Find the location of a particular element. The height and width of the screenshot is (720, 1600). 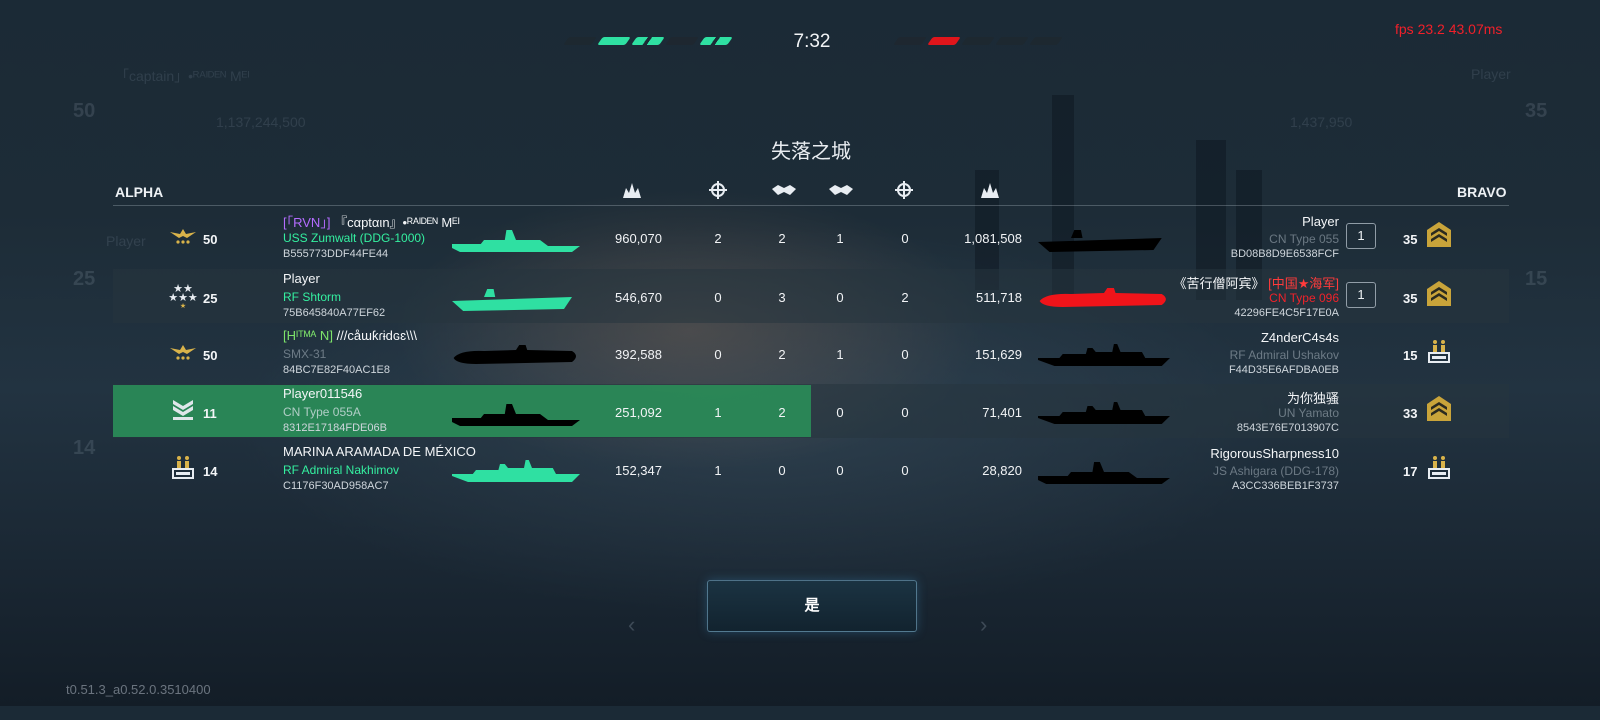

ally-player-name: Player011546 is located at coordinates (322, 393).